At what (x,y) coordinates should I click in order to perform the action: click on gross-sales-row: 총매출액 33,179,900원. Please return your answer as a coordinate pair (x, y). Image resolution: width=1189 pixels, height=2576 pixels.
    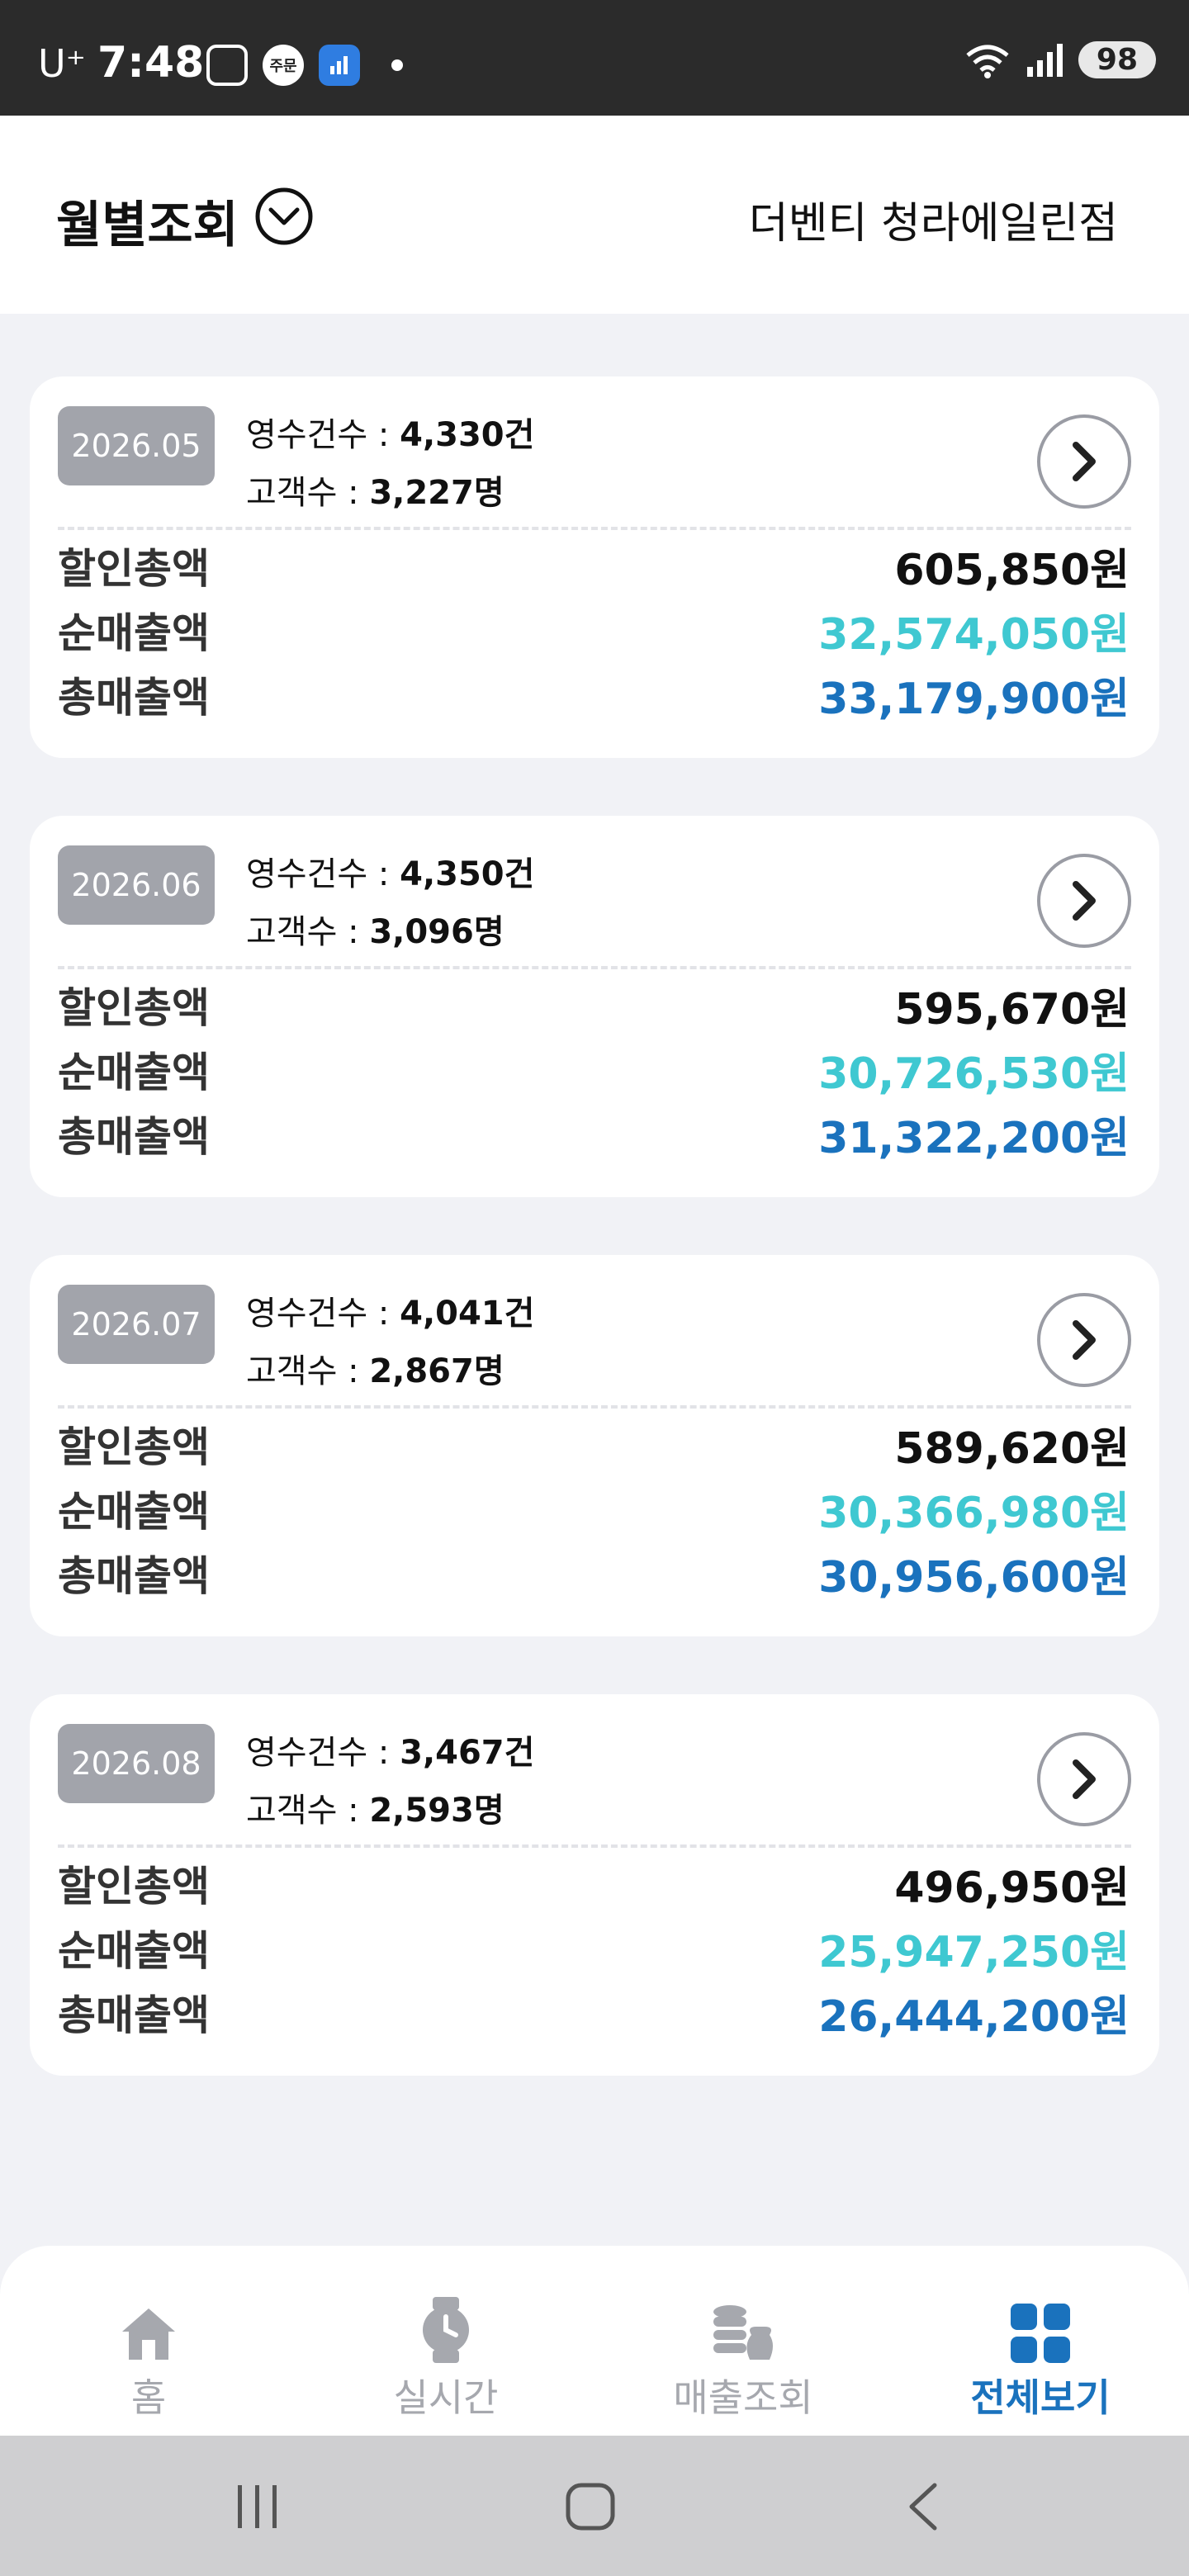
    Looking at the image, I should click on (594, 695).